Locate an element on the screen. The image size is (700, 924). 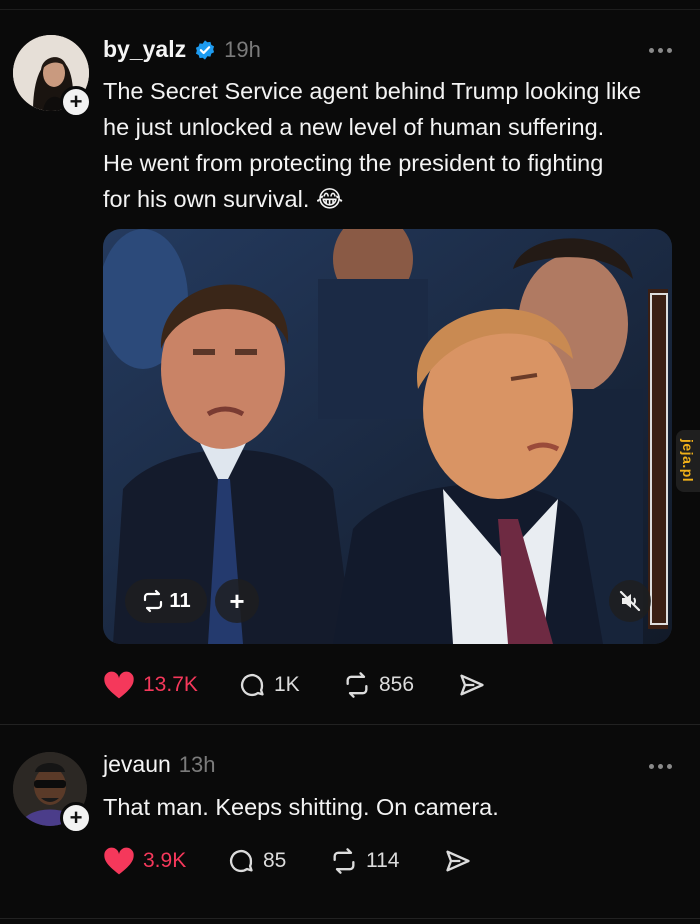
post-actions: 13.7K 1K 856 is located at coordinates (294, 685).